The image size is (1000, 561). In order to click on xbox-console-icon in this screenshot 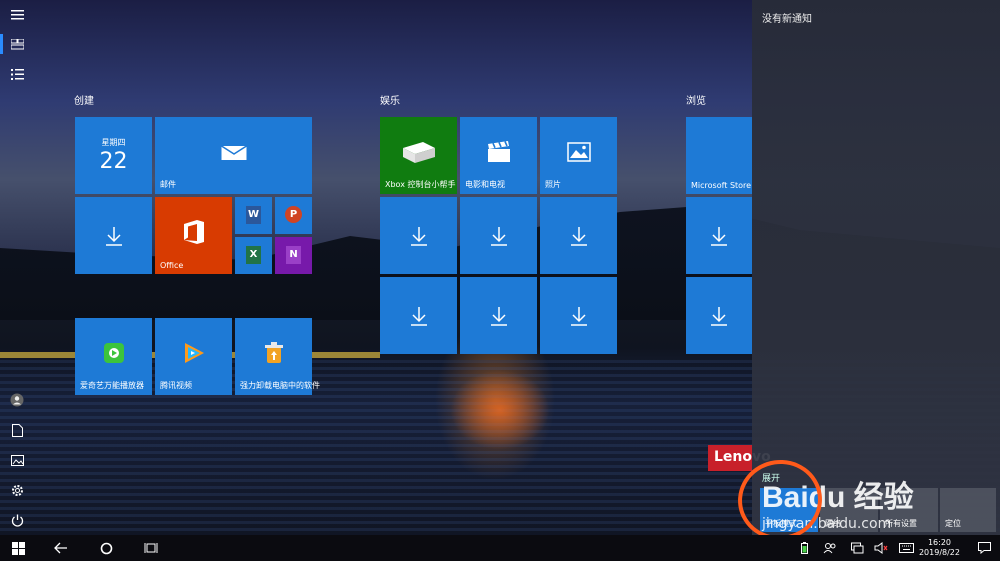, I will do `click(418, 152)`.